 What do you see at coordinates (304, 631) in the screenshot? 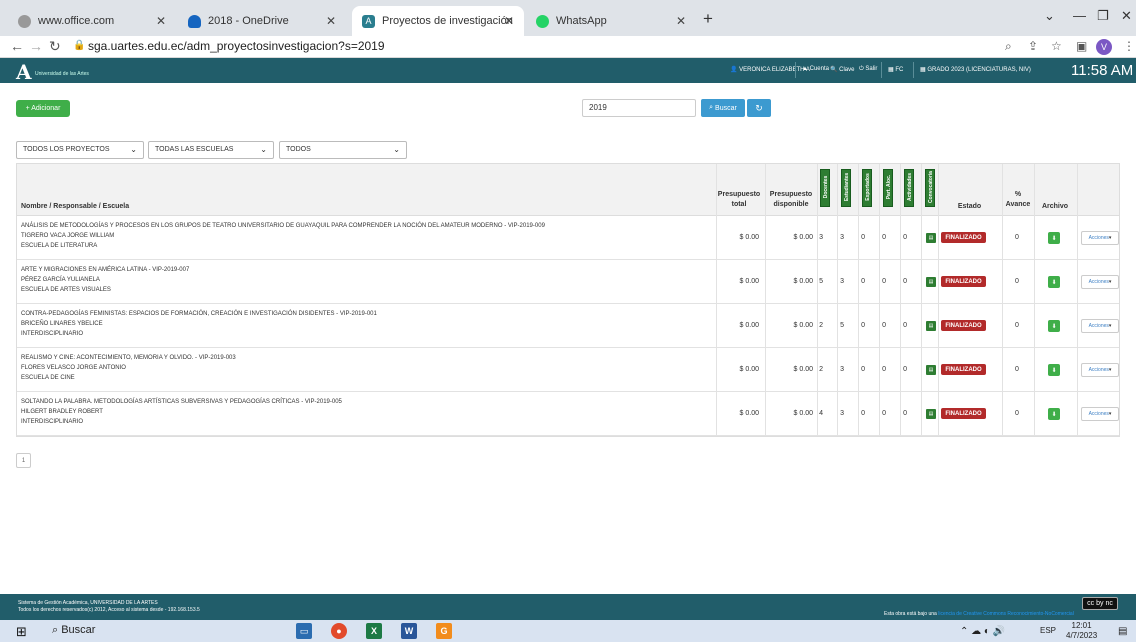
I see `file-explorer-icon: ▭` at bounding box center [304, 631].